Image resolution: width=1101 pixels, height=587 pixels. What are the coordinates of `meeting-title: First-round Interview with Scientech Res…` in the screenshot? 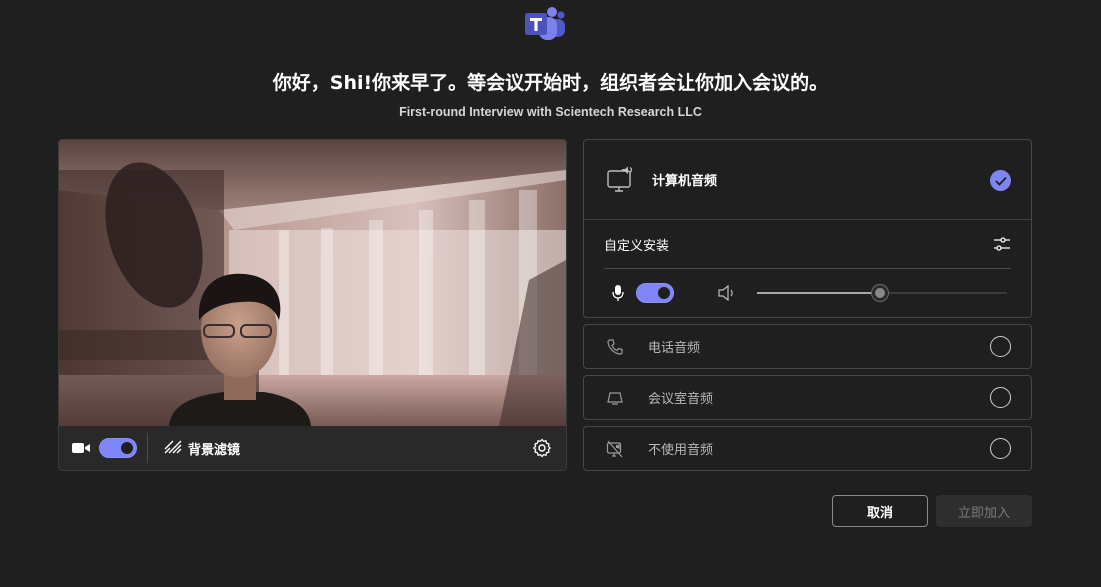 It's located at (550, 112).